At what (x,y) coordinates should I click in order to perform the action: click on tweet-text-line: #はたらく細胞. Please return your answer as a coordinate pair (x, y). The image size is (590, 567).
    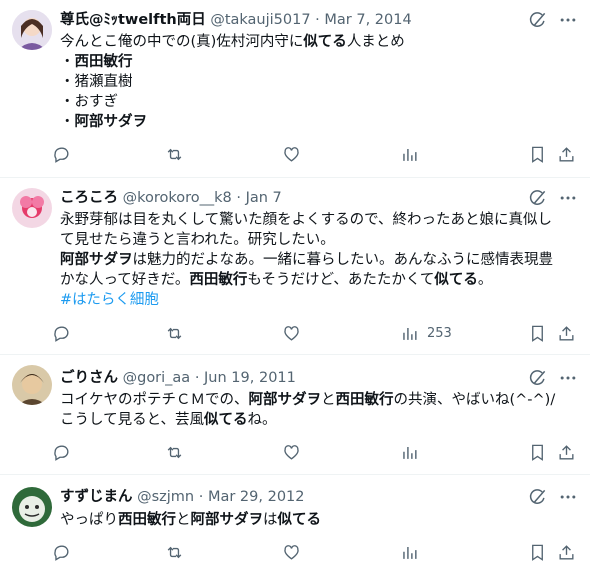
    Looking at the image, I should click on (318, 300).